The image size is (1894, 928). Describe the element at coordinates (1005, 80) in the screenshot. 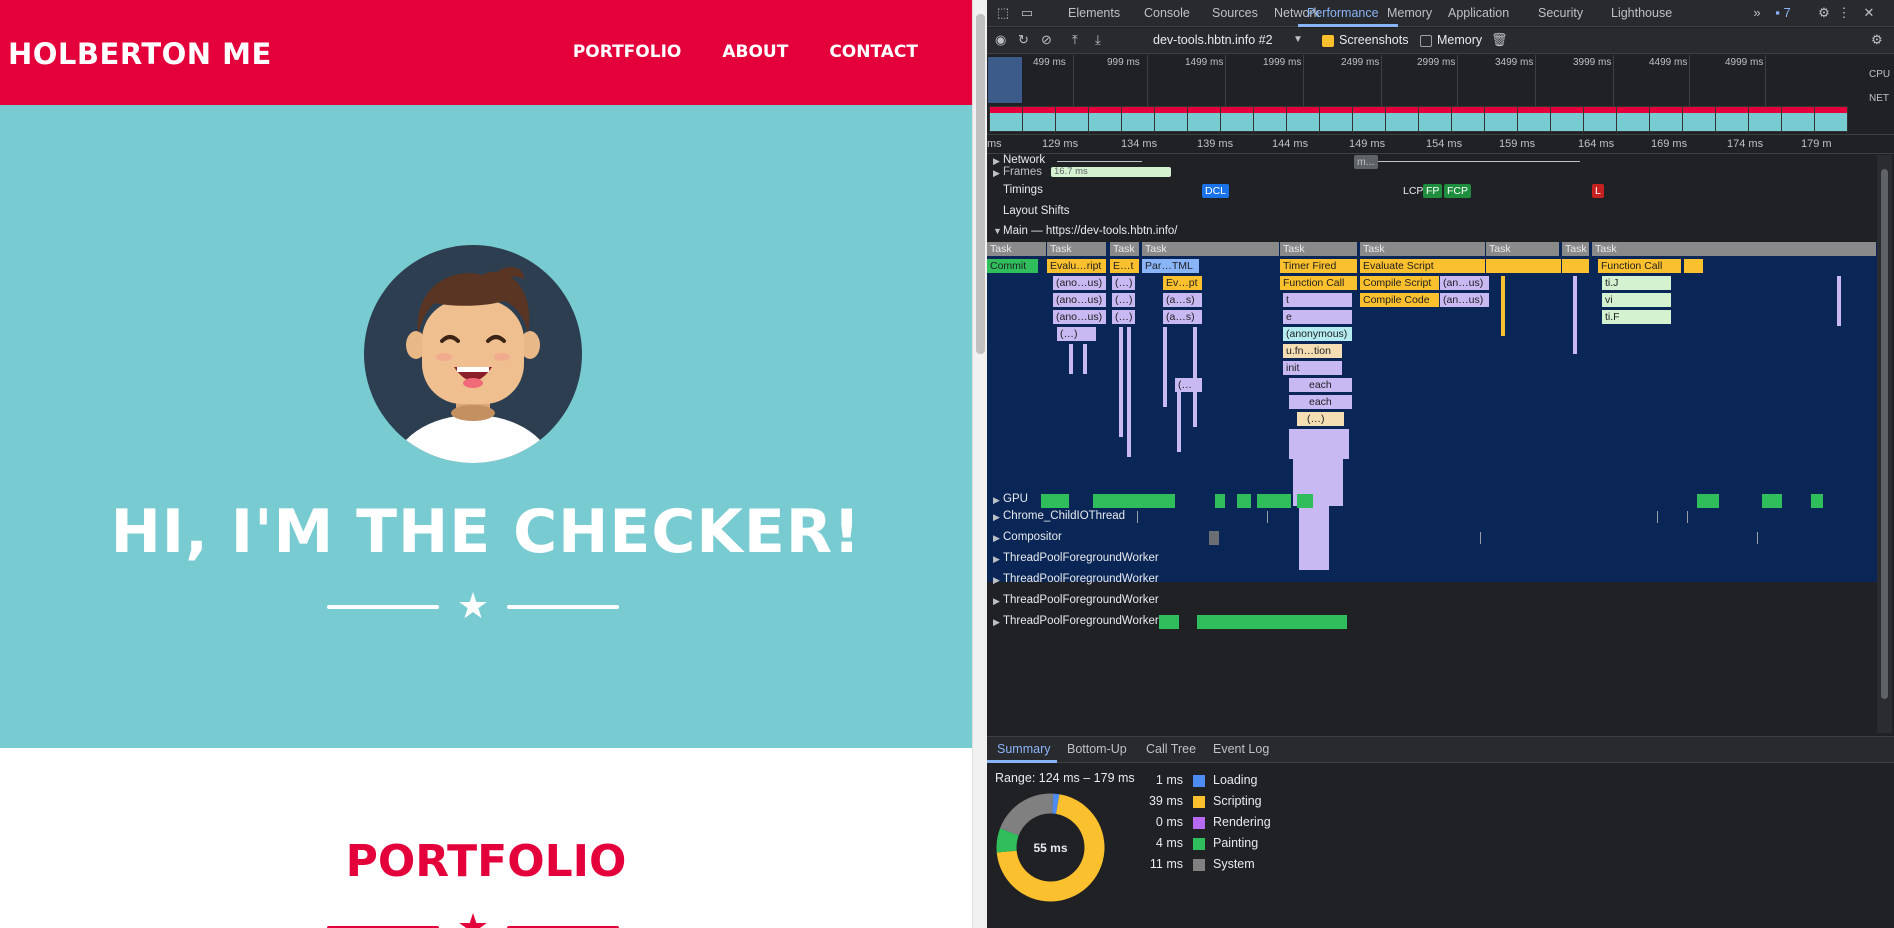

I see `overview-selection` at that location.